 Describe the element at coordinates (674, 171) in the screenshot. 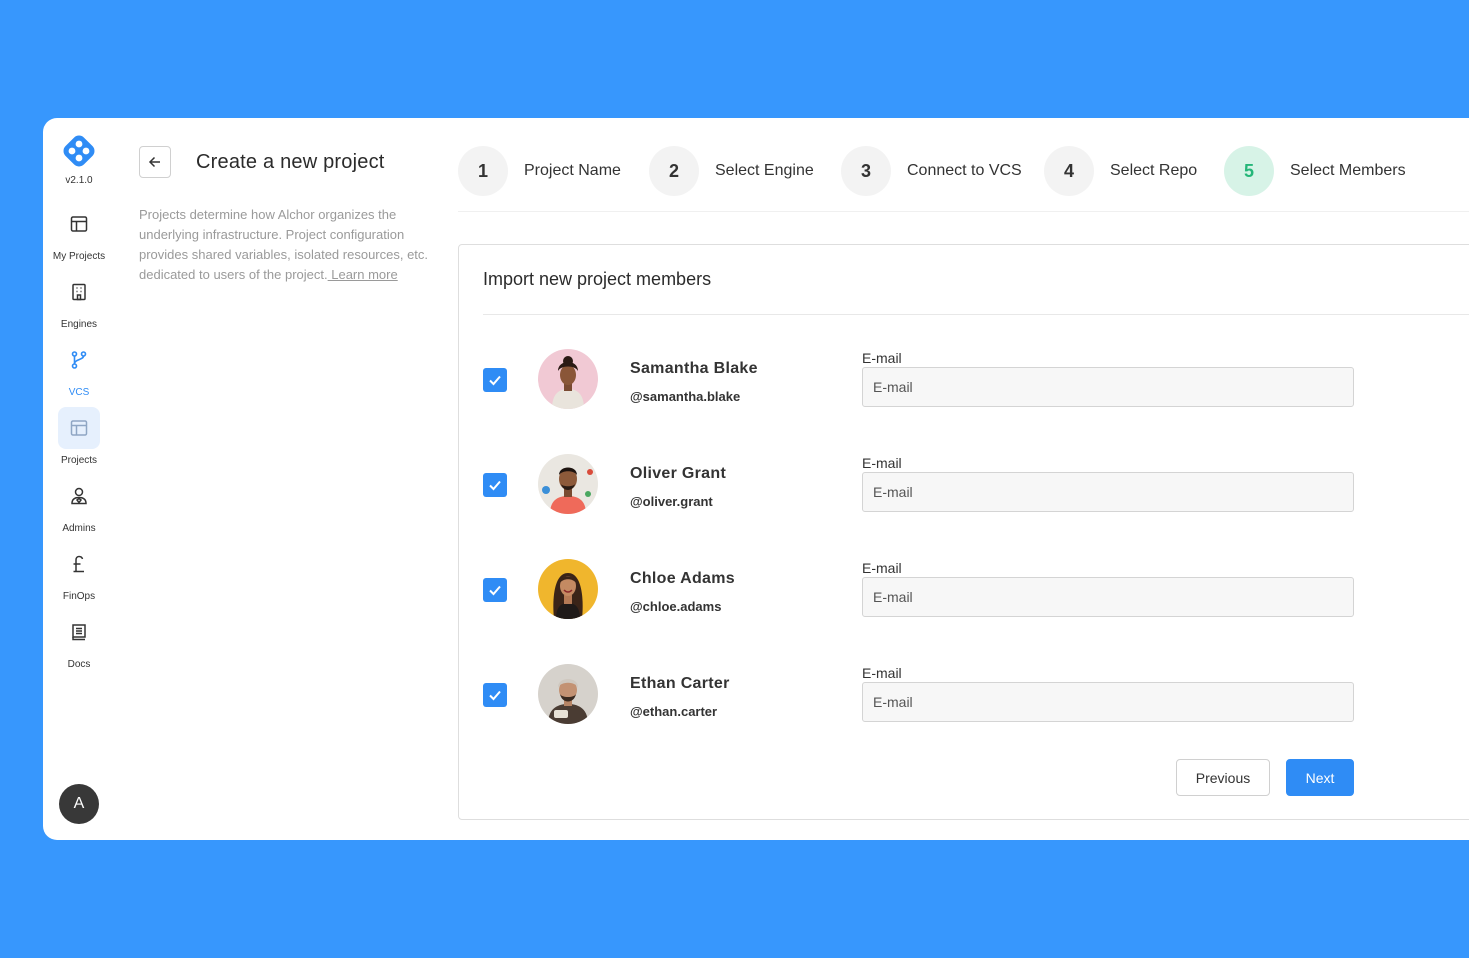

I see `step-number: 2` at that location.